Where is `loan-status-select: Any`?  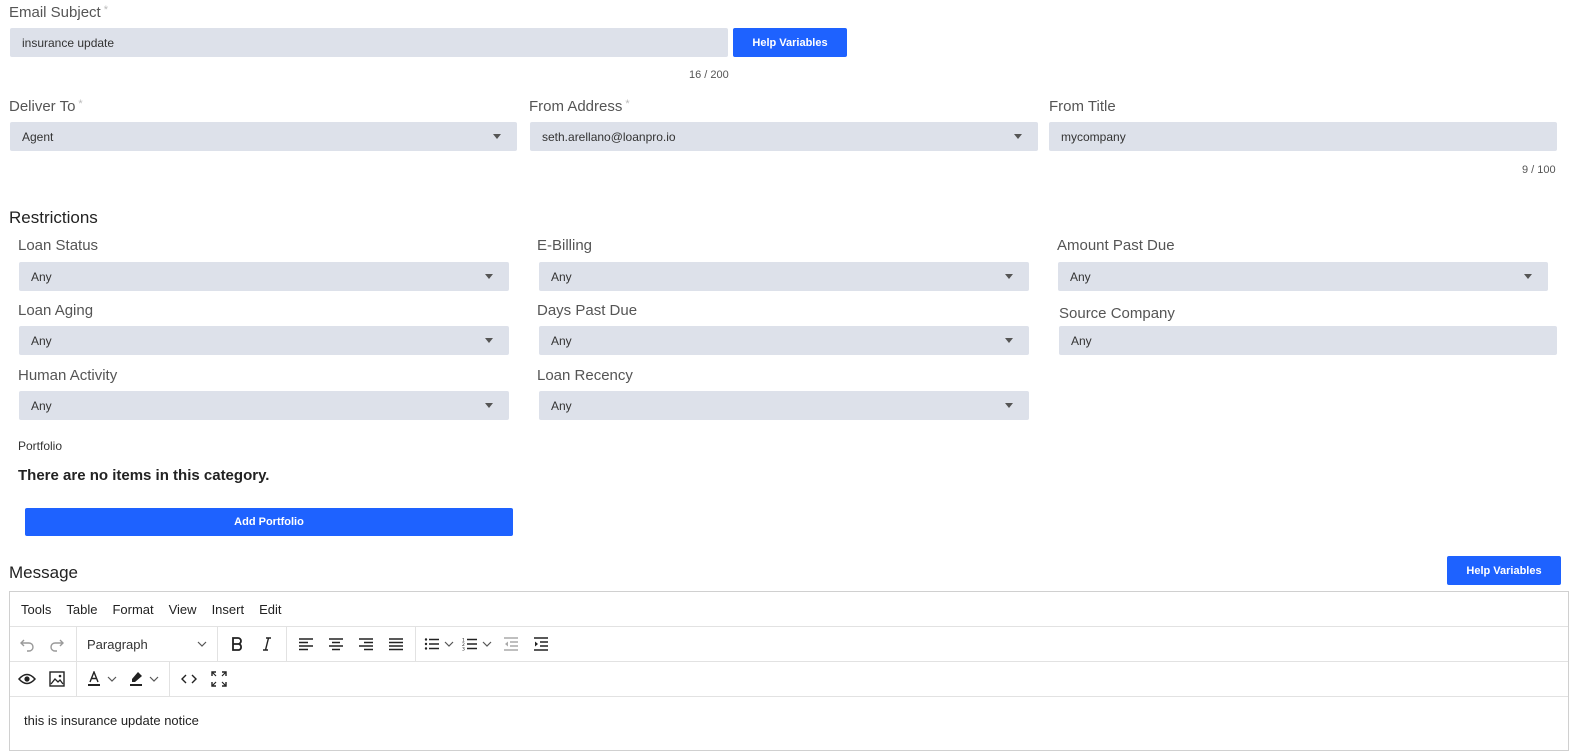 loan-status-select: Any is located at coordinates (264, 276).